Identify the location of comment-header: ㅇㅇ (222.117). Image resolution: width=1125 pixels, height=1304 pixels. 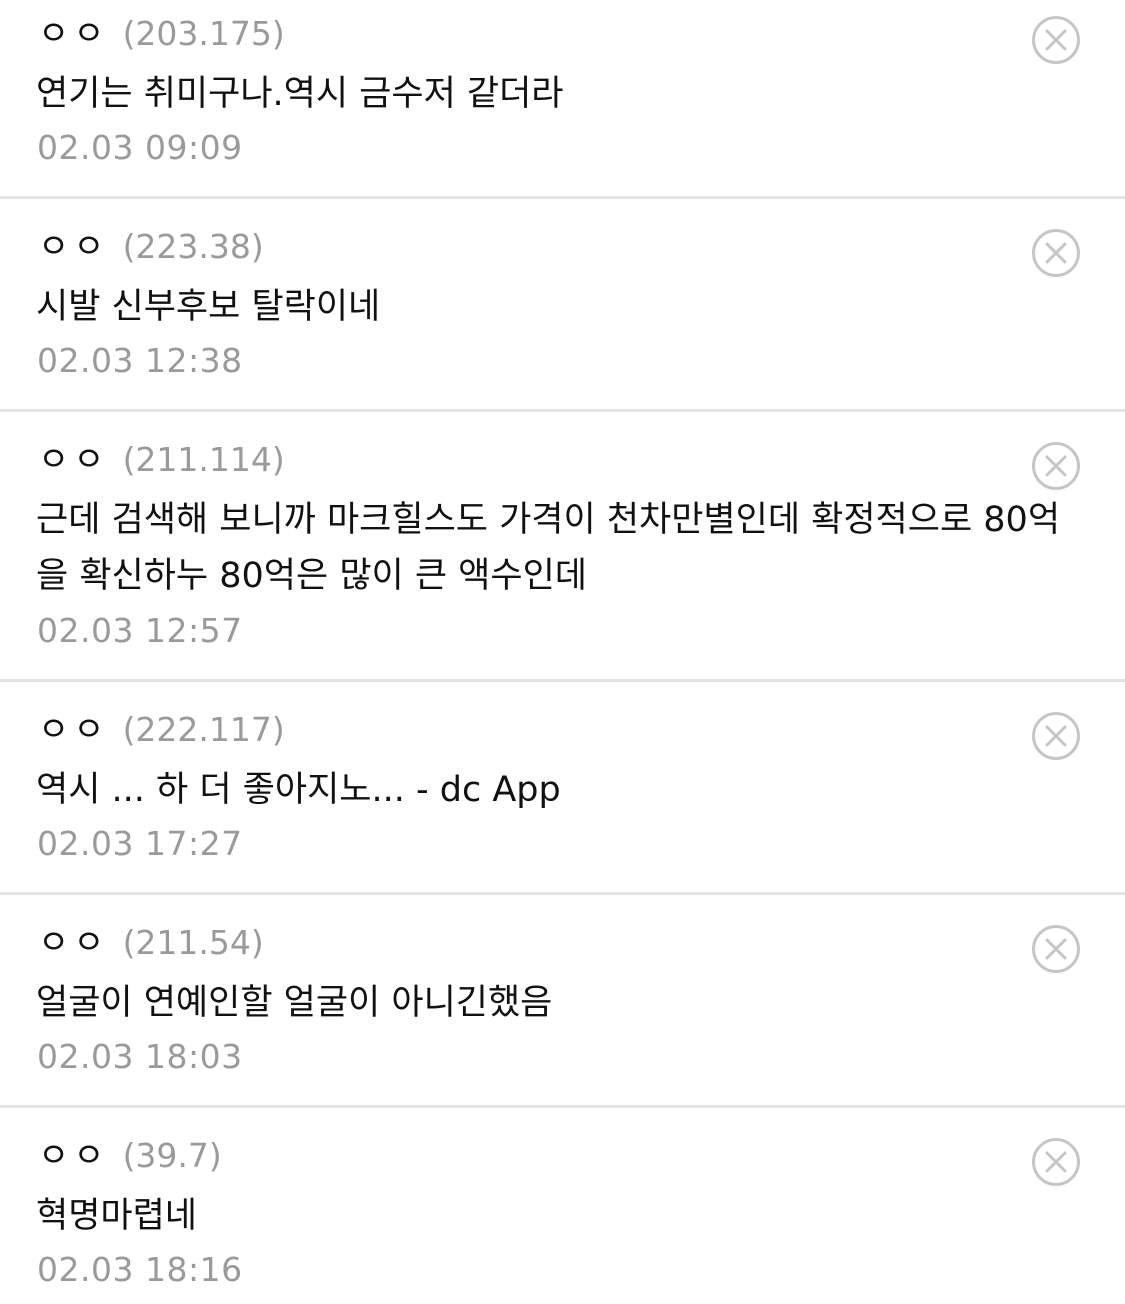
(161, 726).